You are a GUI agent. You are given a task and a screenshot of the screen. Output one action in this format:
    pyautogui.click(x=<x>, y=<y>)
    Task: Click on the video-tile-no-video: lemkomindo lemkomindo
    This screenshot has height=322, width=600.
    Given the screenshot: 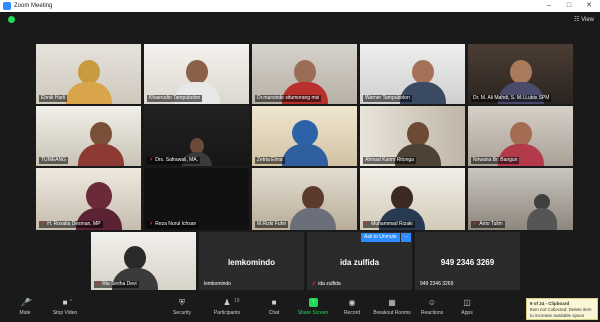 What is the action you would take?
    pyautogui.click(x=251, y=261)
    